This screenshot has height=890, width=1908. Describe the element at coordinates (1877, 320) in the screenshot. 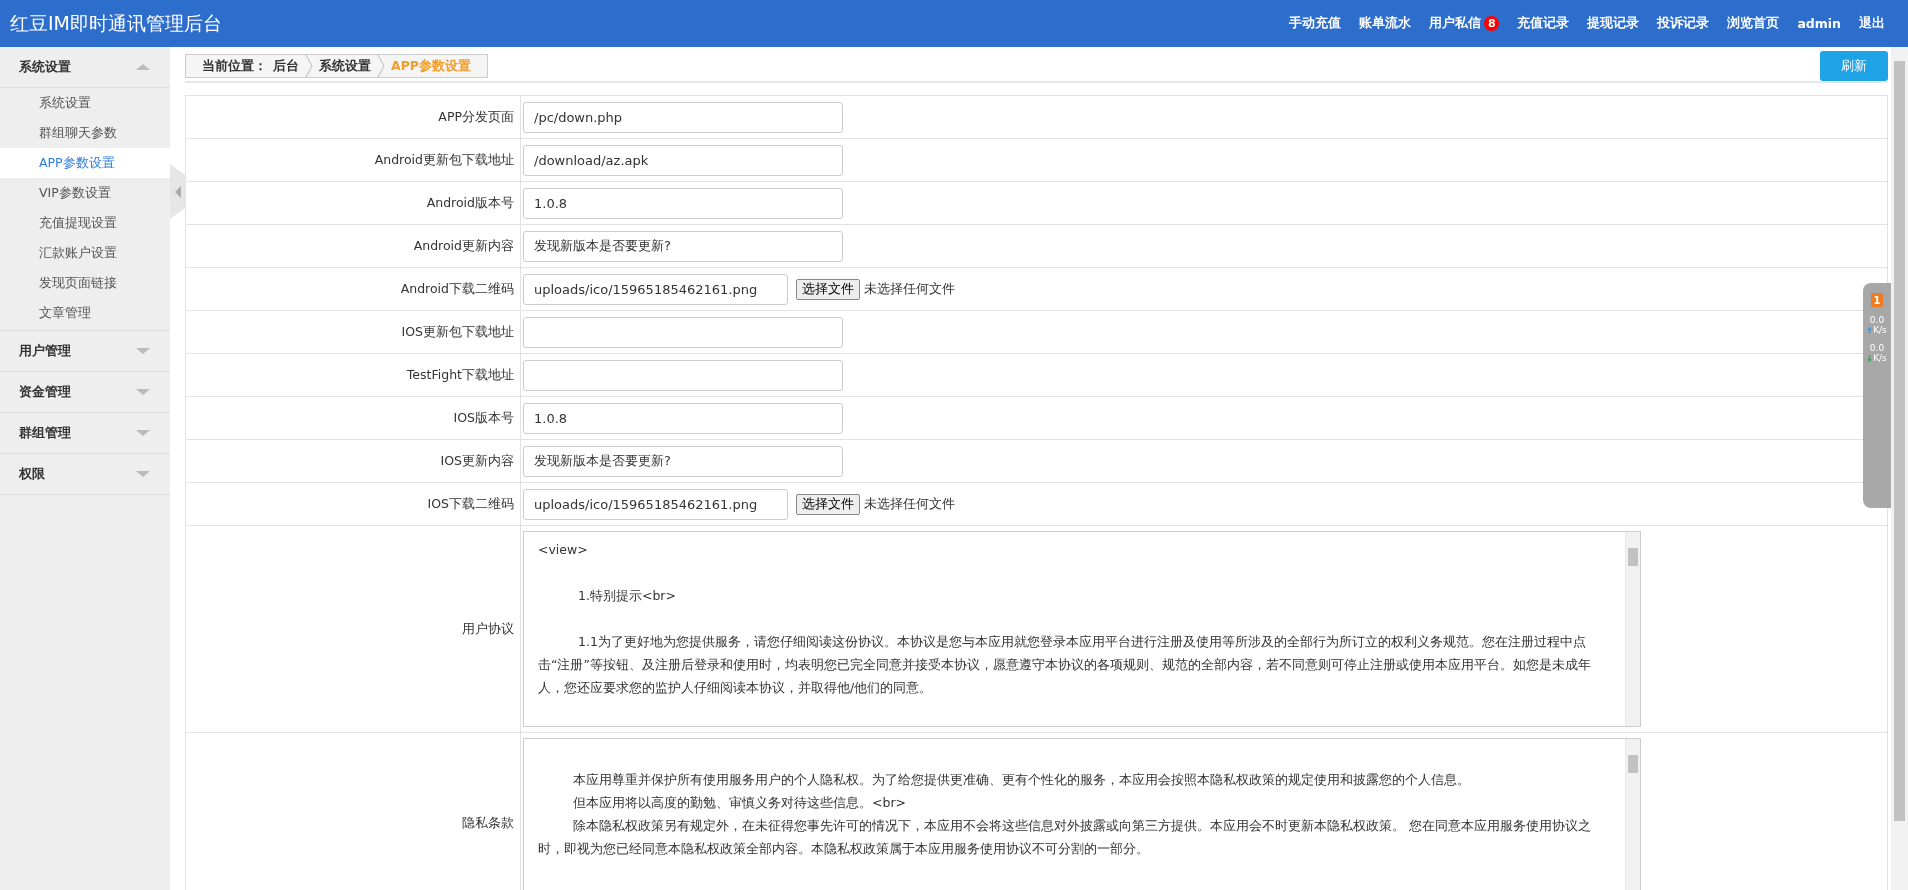

I see `upload-speed: 0.0` at that location.